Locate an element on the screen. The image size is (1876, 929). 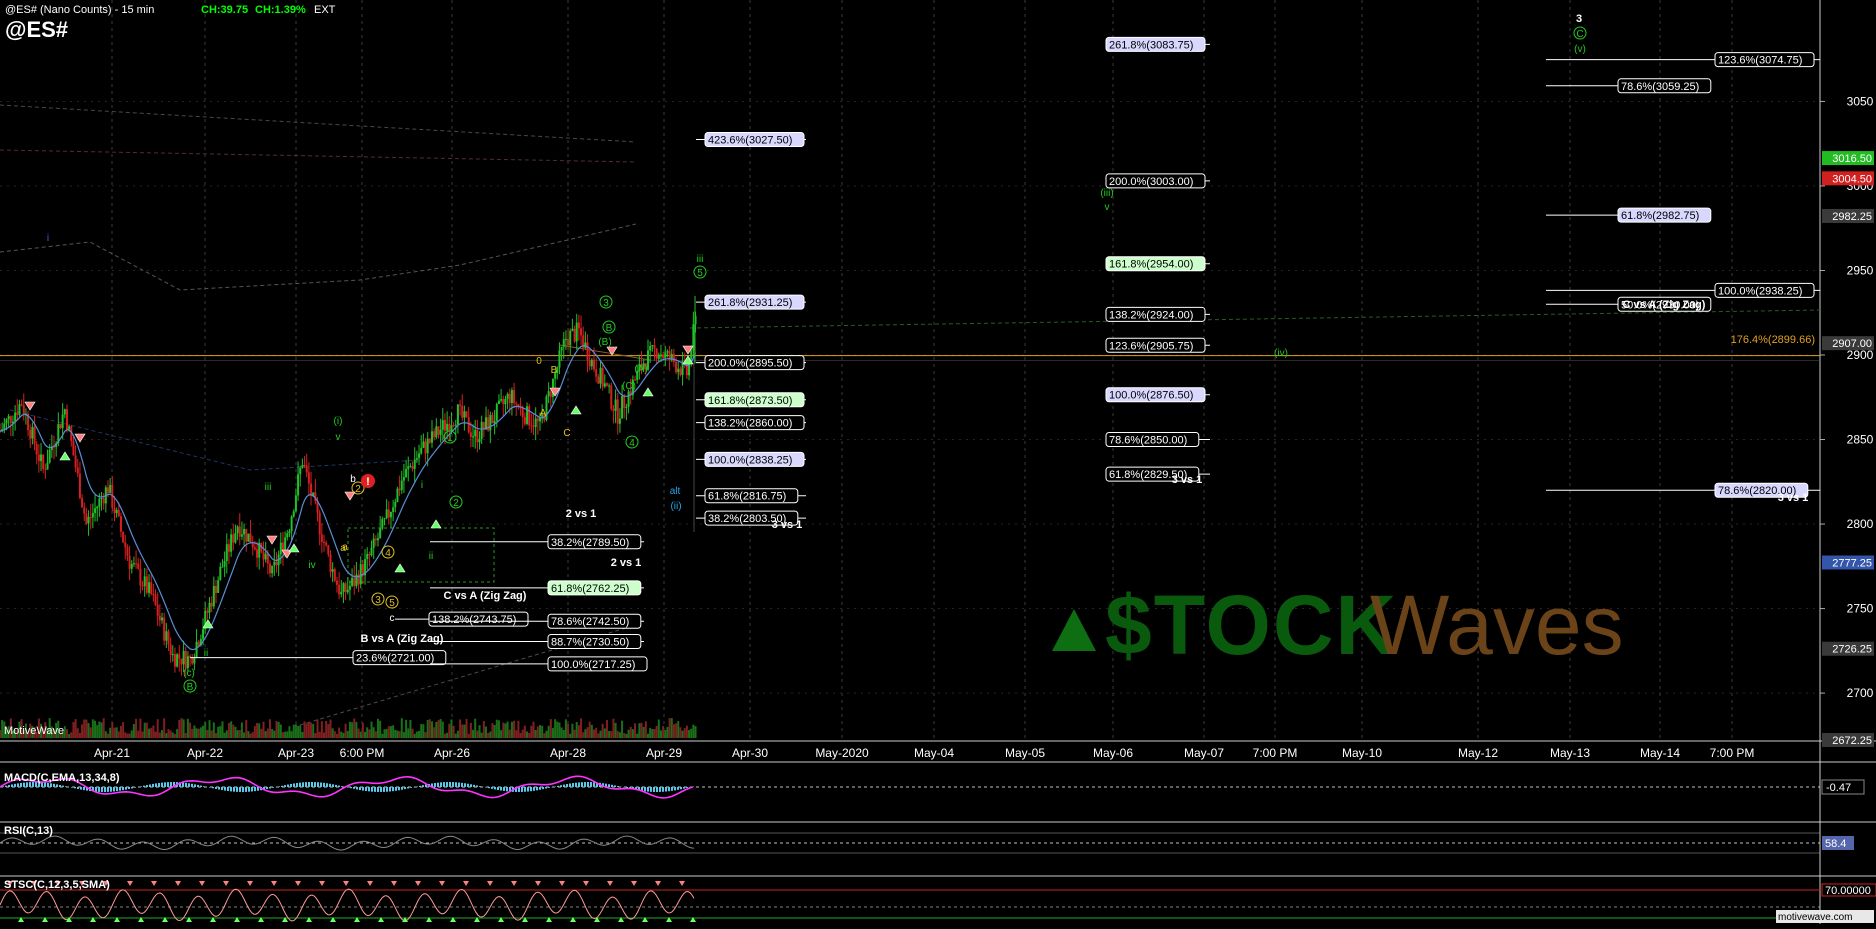
x-tick-label: Apr-21 is located at coordinates (112, 753).